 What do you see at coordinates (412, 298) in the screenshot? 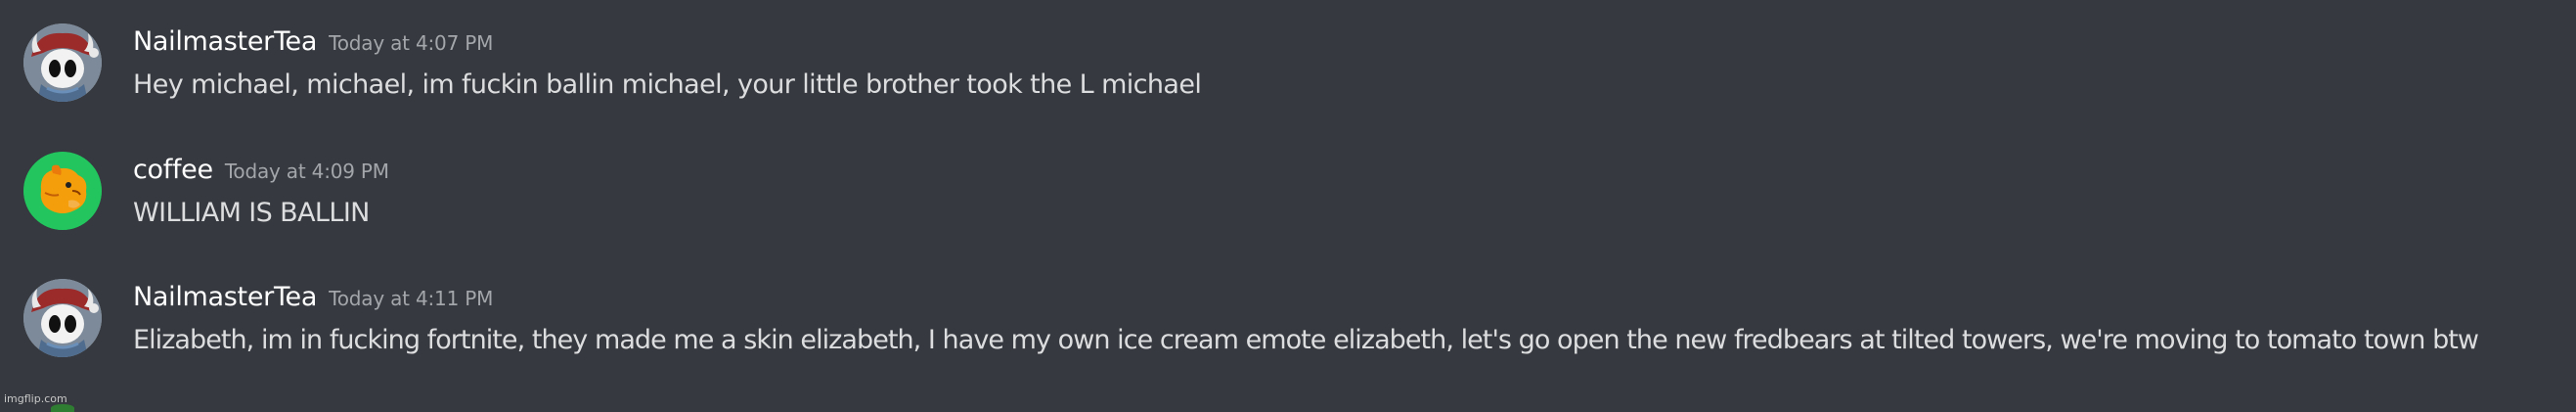
I see `timestamp: Today at 4:11 PM` at bounding box center [412, 298].